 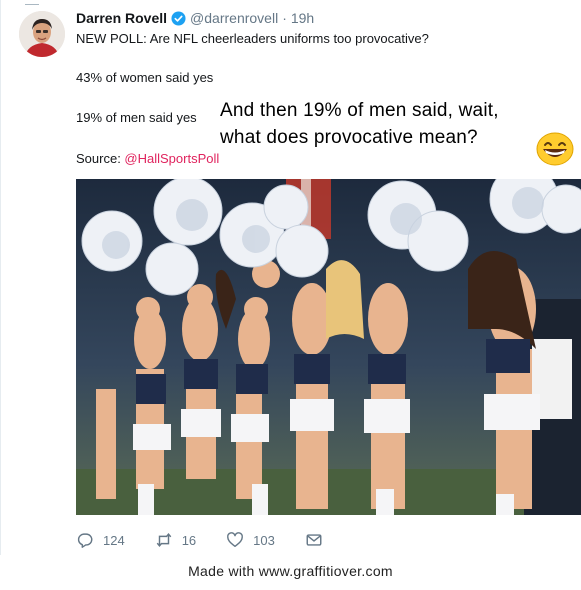 What do you see at coordinates (264, 540) in the screenshot?
I see `like-count: 103` at bounding box center [264, 540].